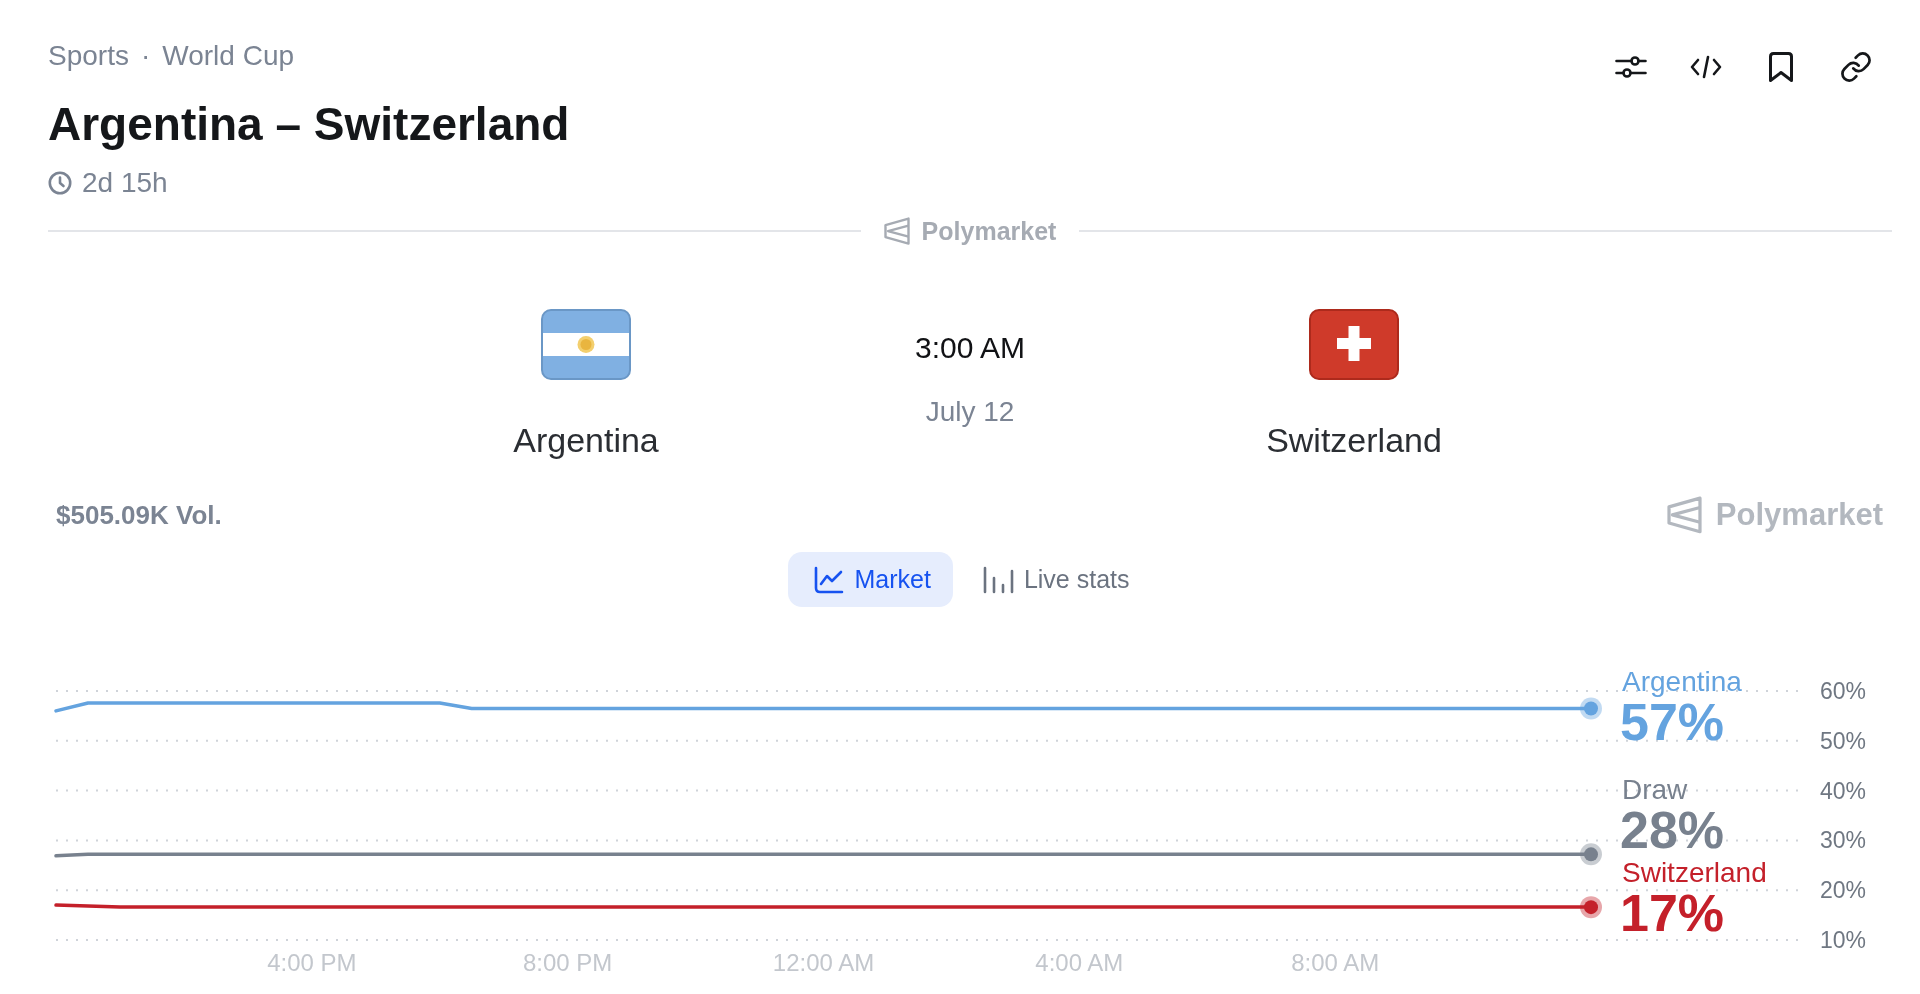 Image resolution: width=1920 pixels, height=994 pixels. I want to click on axis-label: 10%, so click(1843, 940).